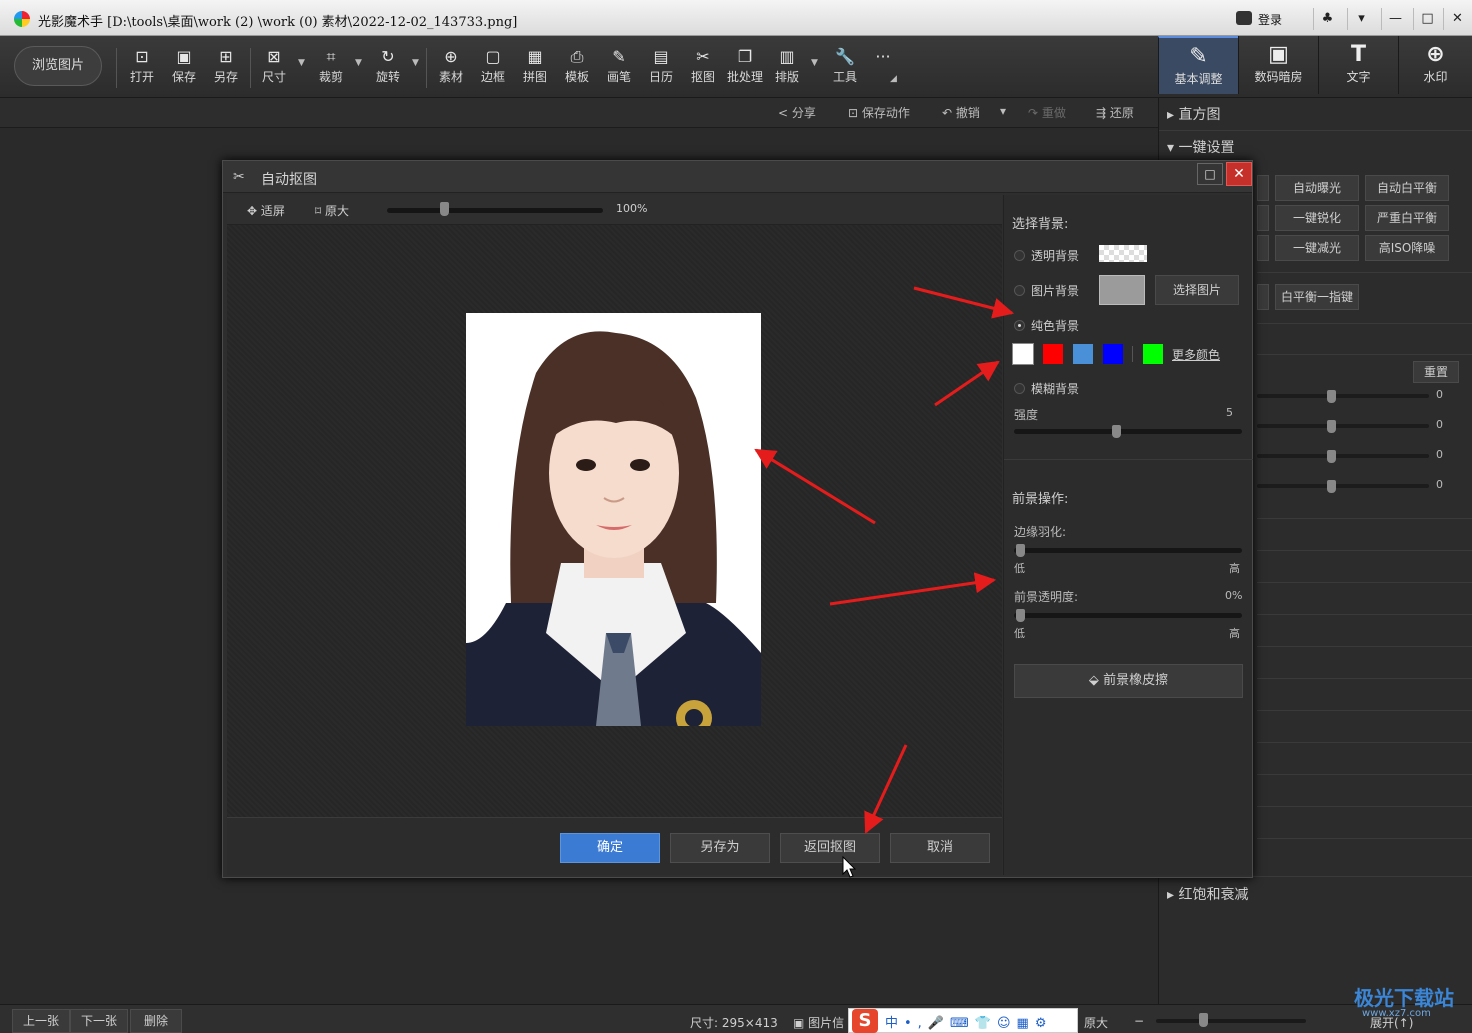 Image resolution: width=1472 pixels, height=1033 pixels. Describe the element at coordinates (58, 66) in the screenshot. I see `browse-images-button: 浏览图片` at that location.